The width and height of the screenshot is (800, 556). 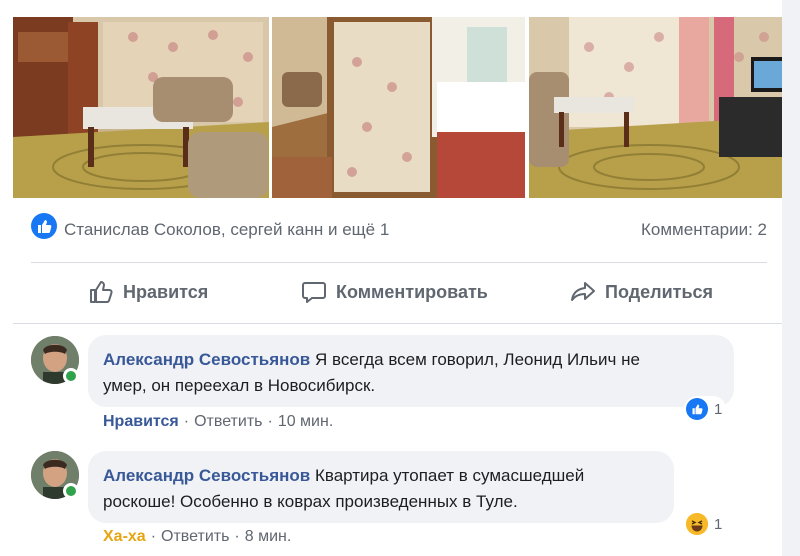 I want to click on comment-button: Комментировать, so click(x=394, y=292).